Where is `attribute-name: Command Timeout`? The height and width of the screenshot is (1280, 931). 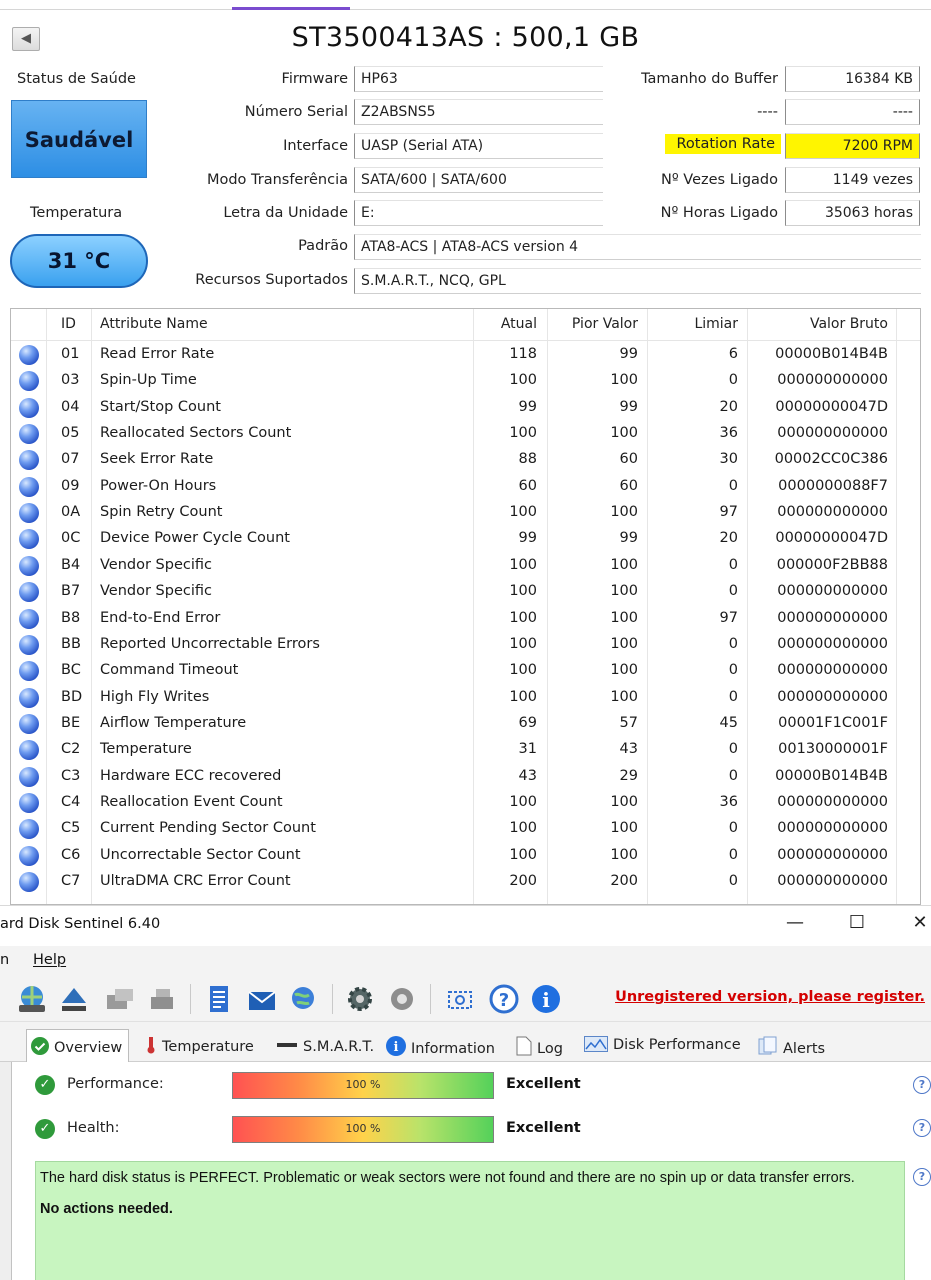
attribute-name: Command Timeout is located at coordinates (169, 670).